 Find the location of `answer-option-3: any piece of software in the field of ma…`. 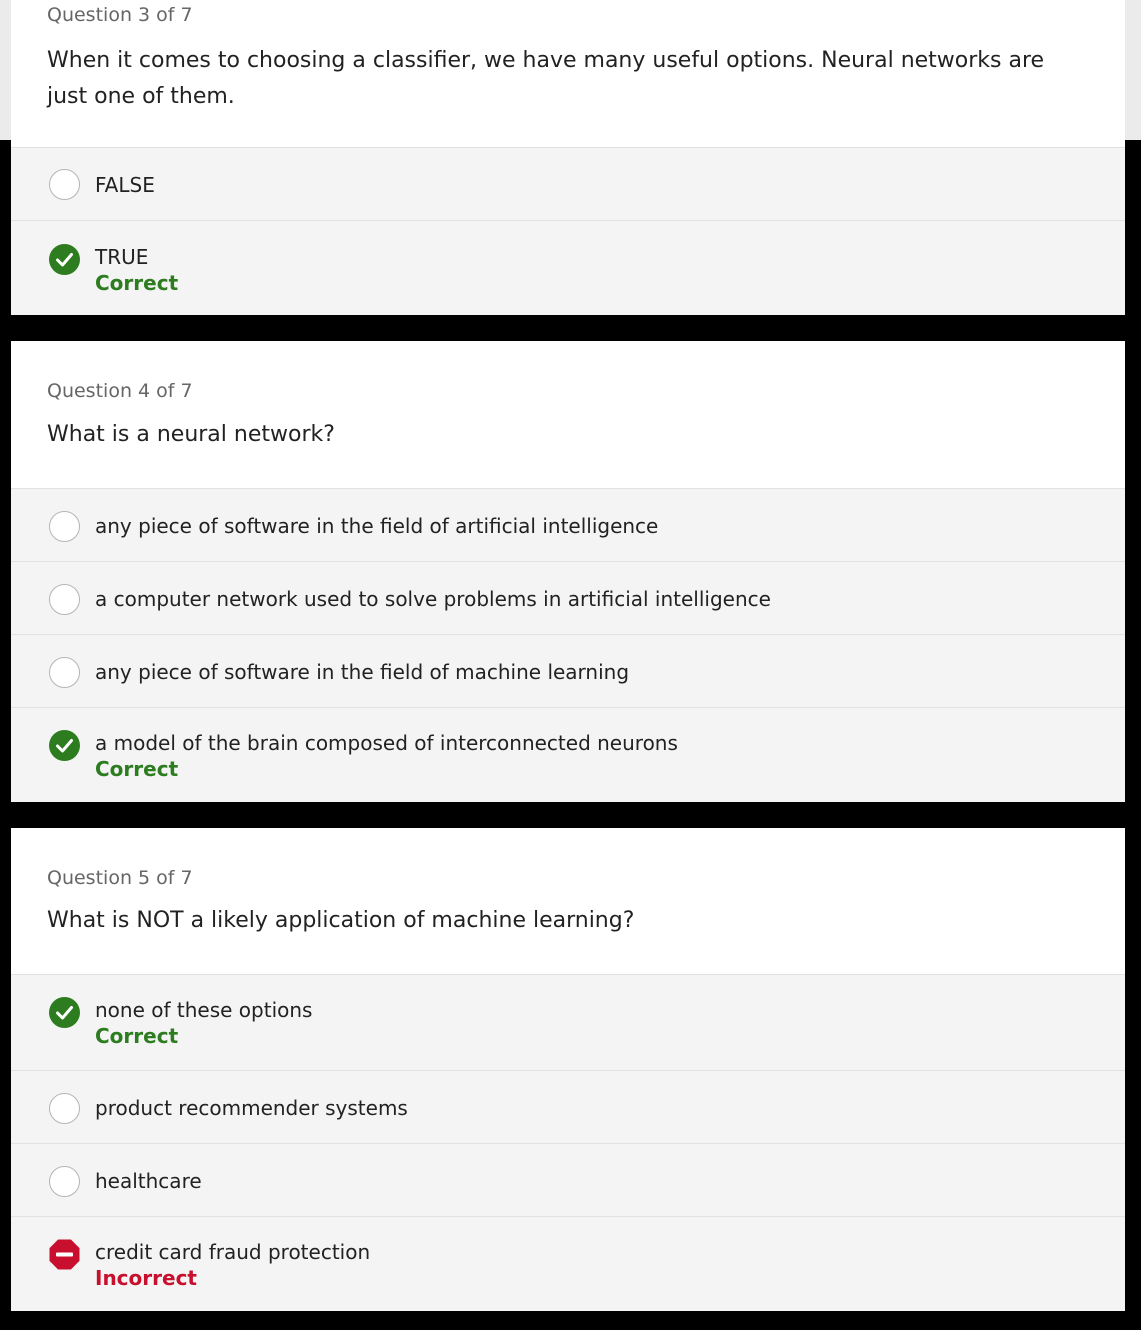

answer-option-3: any piece of software in the field of ma… is located at coordinates (568, 671).